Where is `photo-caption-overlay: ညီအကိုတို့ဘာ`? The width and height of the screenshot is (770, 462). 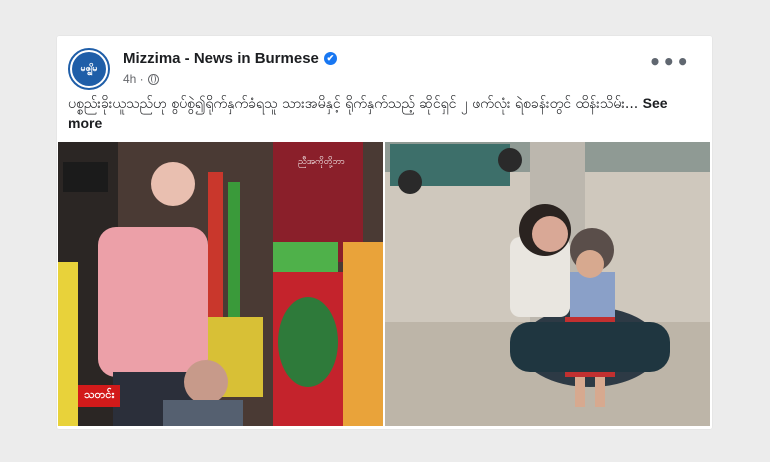
photo-caption-overlay: ညီအကိုတို့ဘာ is located at coordinates (321, 162).